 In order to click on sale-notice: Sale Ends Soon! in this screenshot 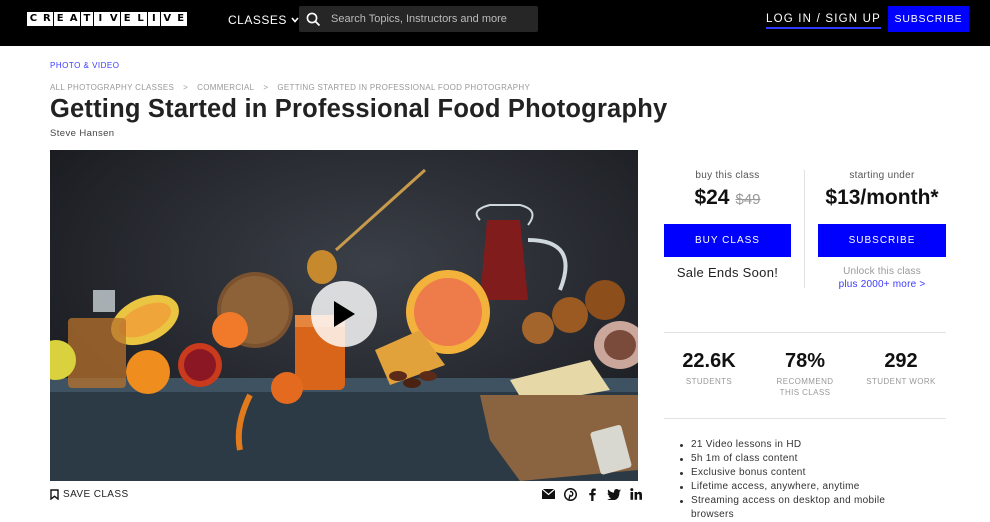, I will do `click(727, 272)`.